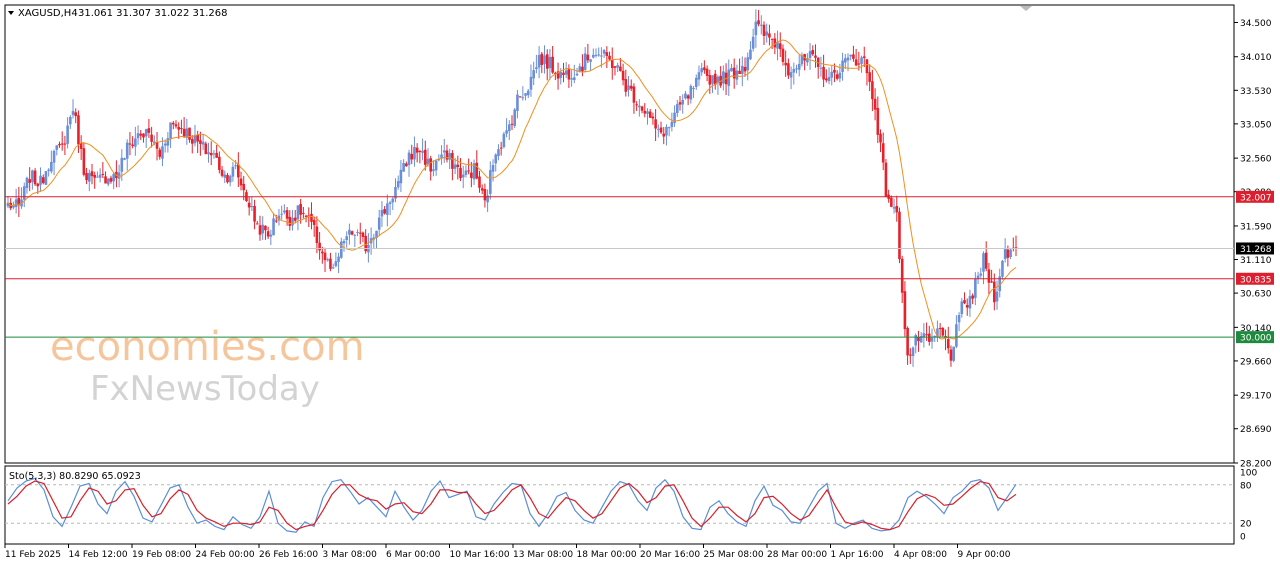  What do you see at coordinates (161, 555) in the screenshot?
I see `time-tick-label: 19 Feb 08:00` at bounding box center [161, 555].